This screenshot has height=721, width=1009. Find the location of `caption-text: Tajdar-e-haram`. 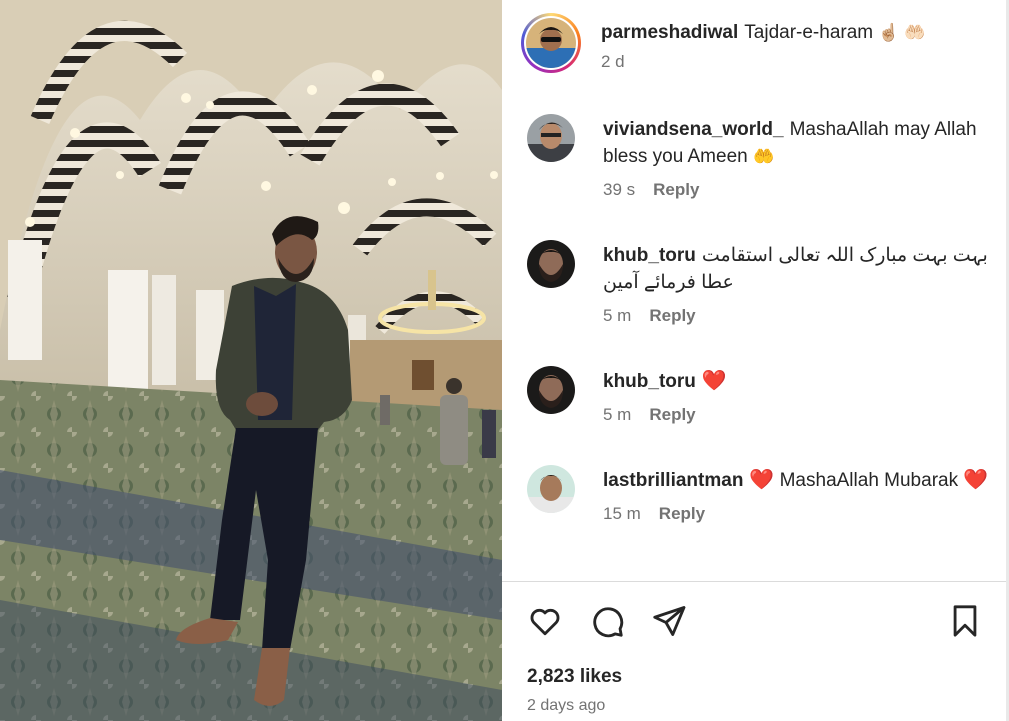

caption-text: Tajdar-e-haram is located at coordinates (809, 32).